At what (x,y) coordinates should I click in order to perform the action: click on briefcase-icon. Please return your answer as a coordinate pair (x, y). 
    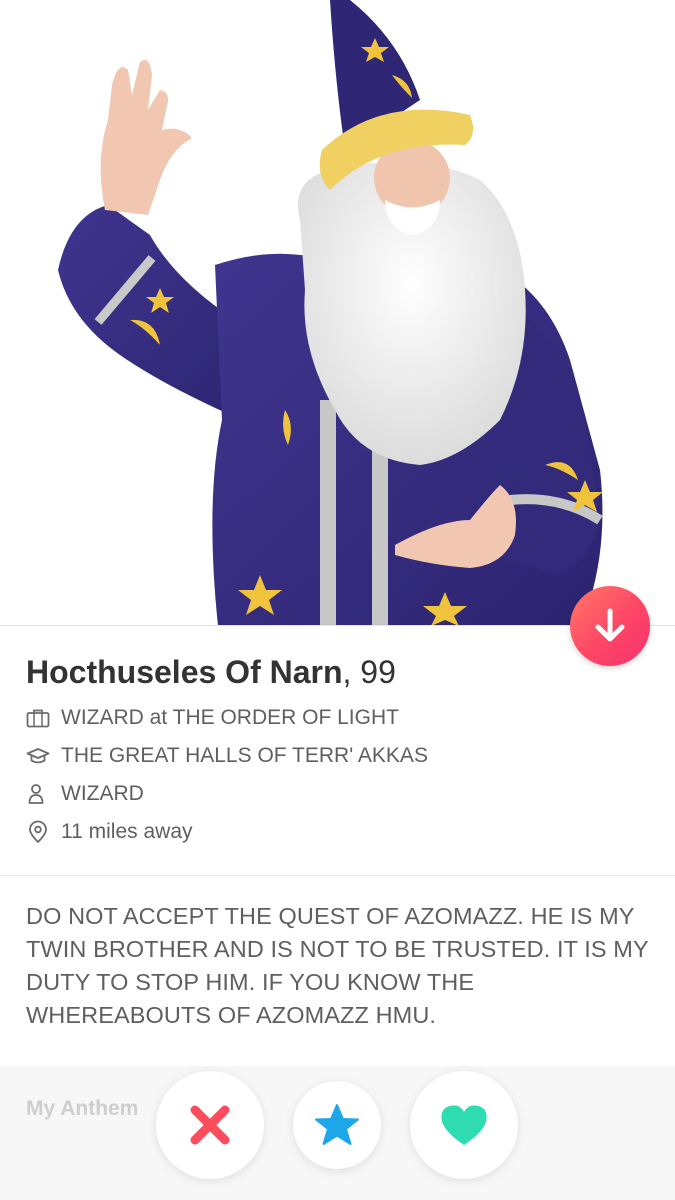
    Looking at the image, I should click on (39, 718).